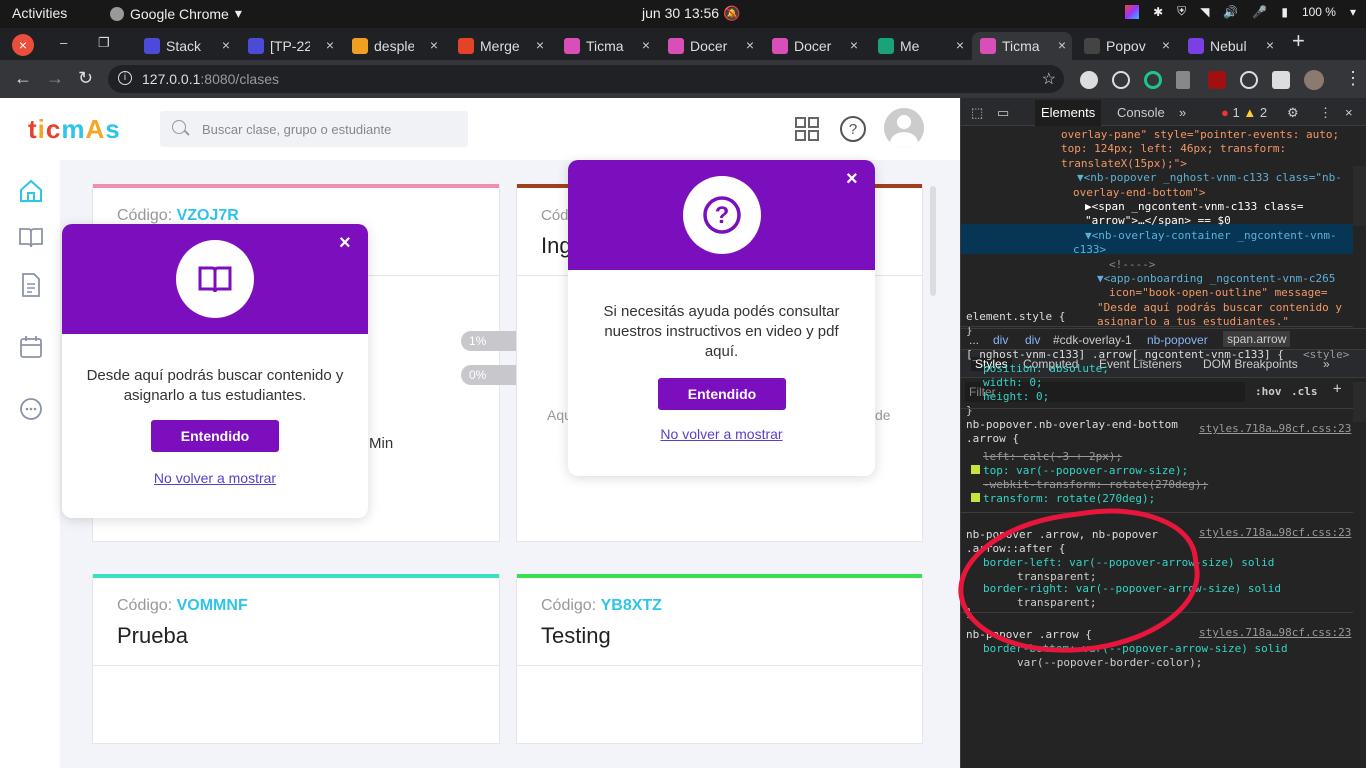 The height and width of the screenshot is (768, 1366). What do you see at coordinates (933, 241) in the screenshot?
I see `page-scrollbar` at bounding box center [933, 241].